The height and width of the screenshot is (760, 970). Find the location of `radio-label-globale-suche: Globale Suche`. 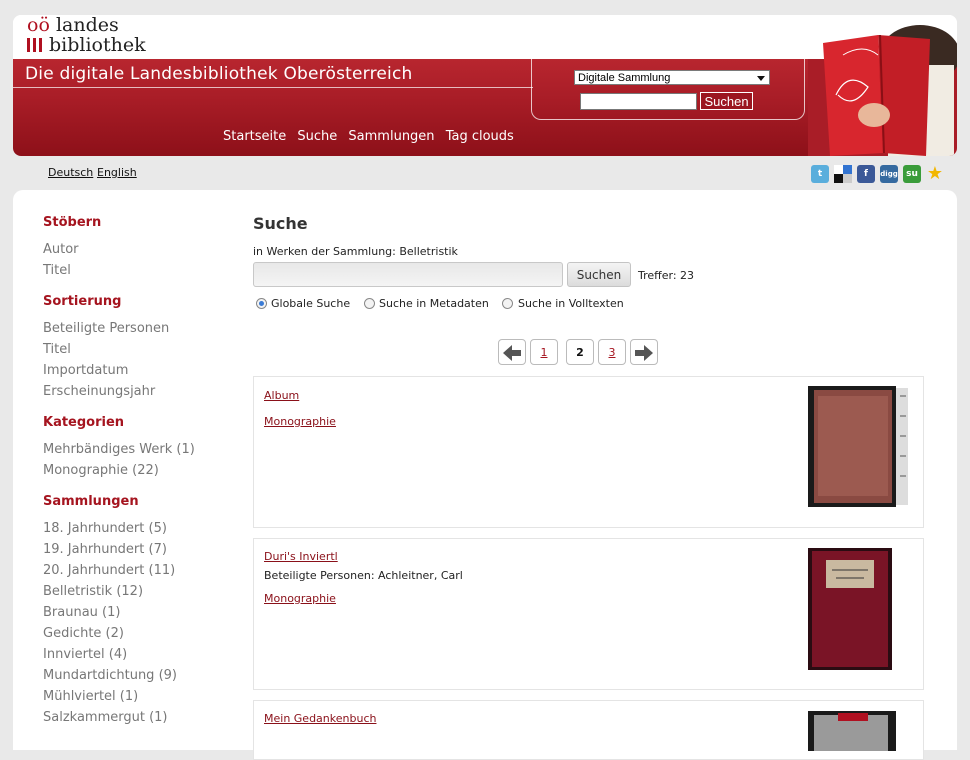

radio-label-globale-suche: Globale Suche is located at coordinates (311, 303).